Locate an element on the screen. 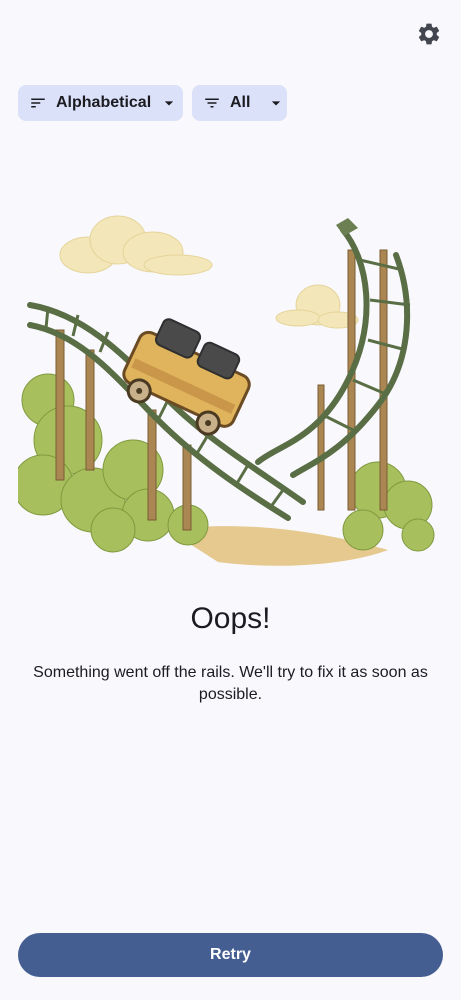  retry-button: Retry is located at coordinates (230, 955).